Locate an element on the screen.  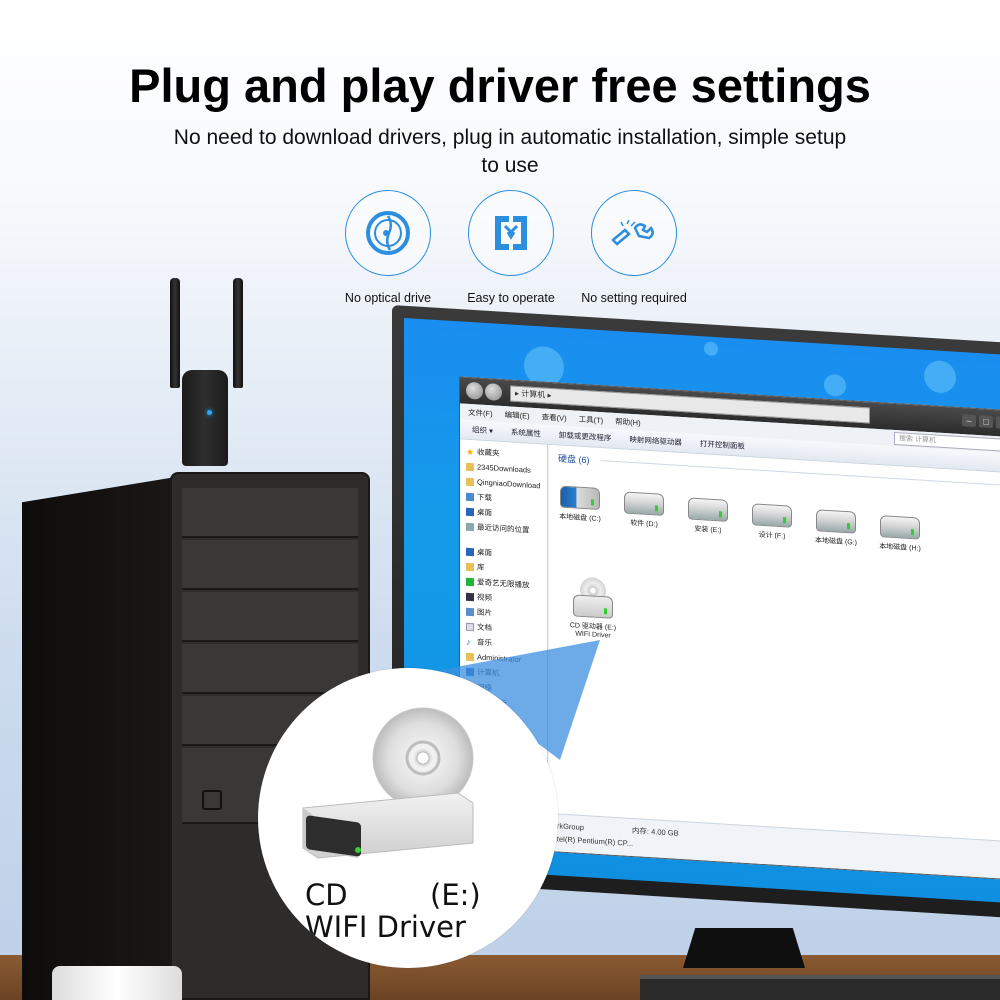
menu-help: 帮助(H) is located at coordinates (627, 421).